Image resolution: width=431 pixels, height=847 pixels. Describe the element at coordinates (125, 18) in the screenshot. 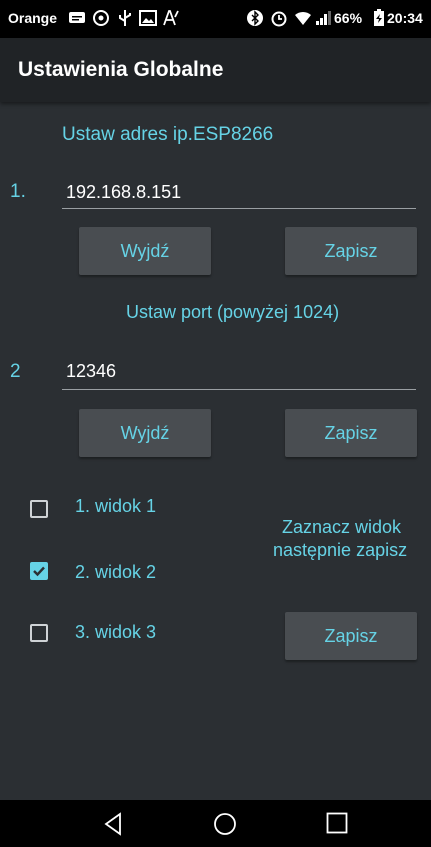

I see `usb-icon` at that location.